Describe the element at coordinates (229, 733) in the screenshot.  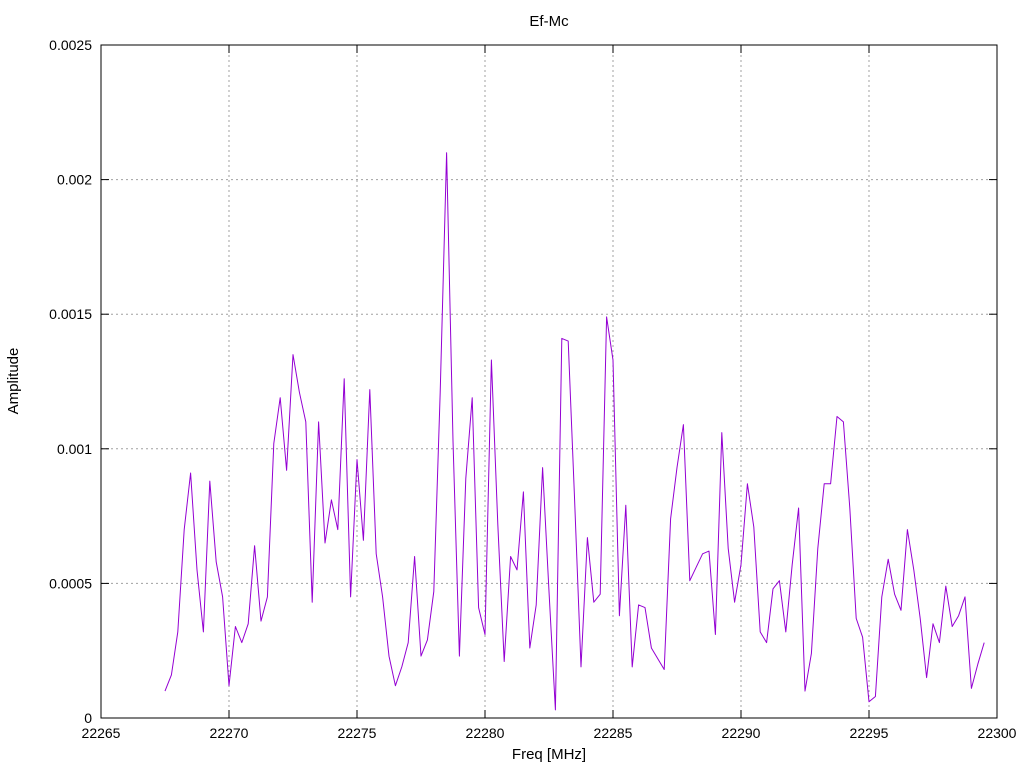
I see `x-tick-label: 22270` at that location.